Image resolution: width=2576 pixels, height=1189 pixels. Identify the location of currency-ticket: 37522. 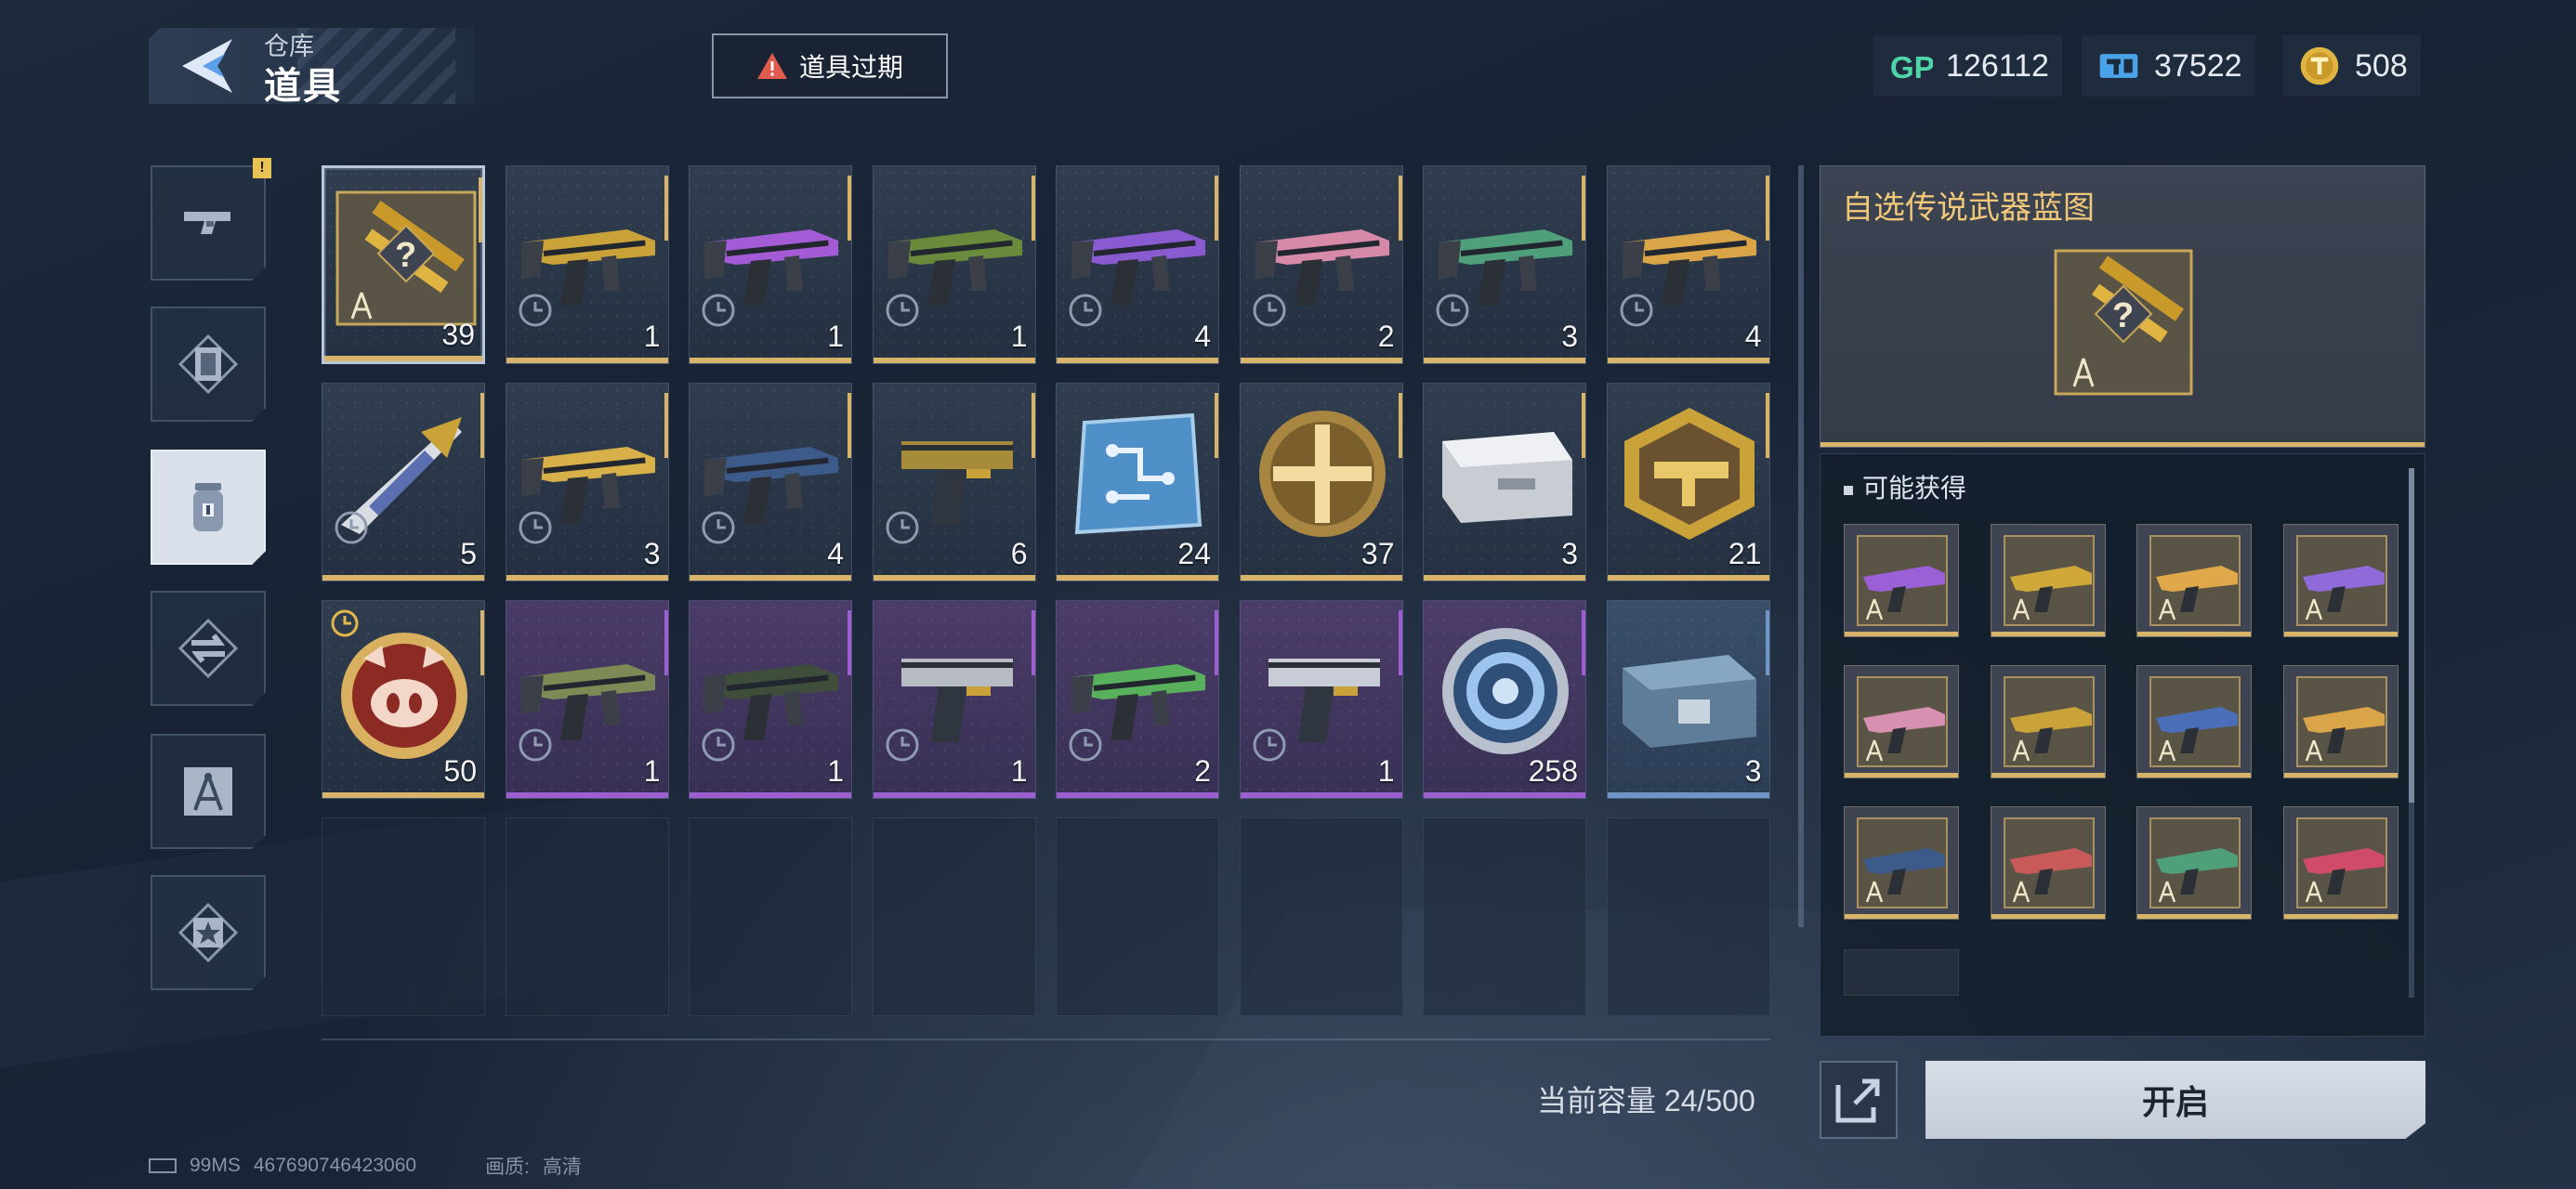
(2168, 66).